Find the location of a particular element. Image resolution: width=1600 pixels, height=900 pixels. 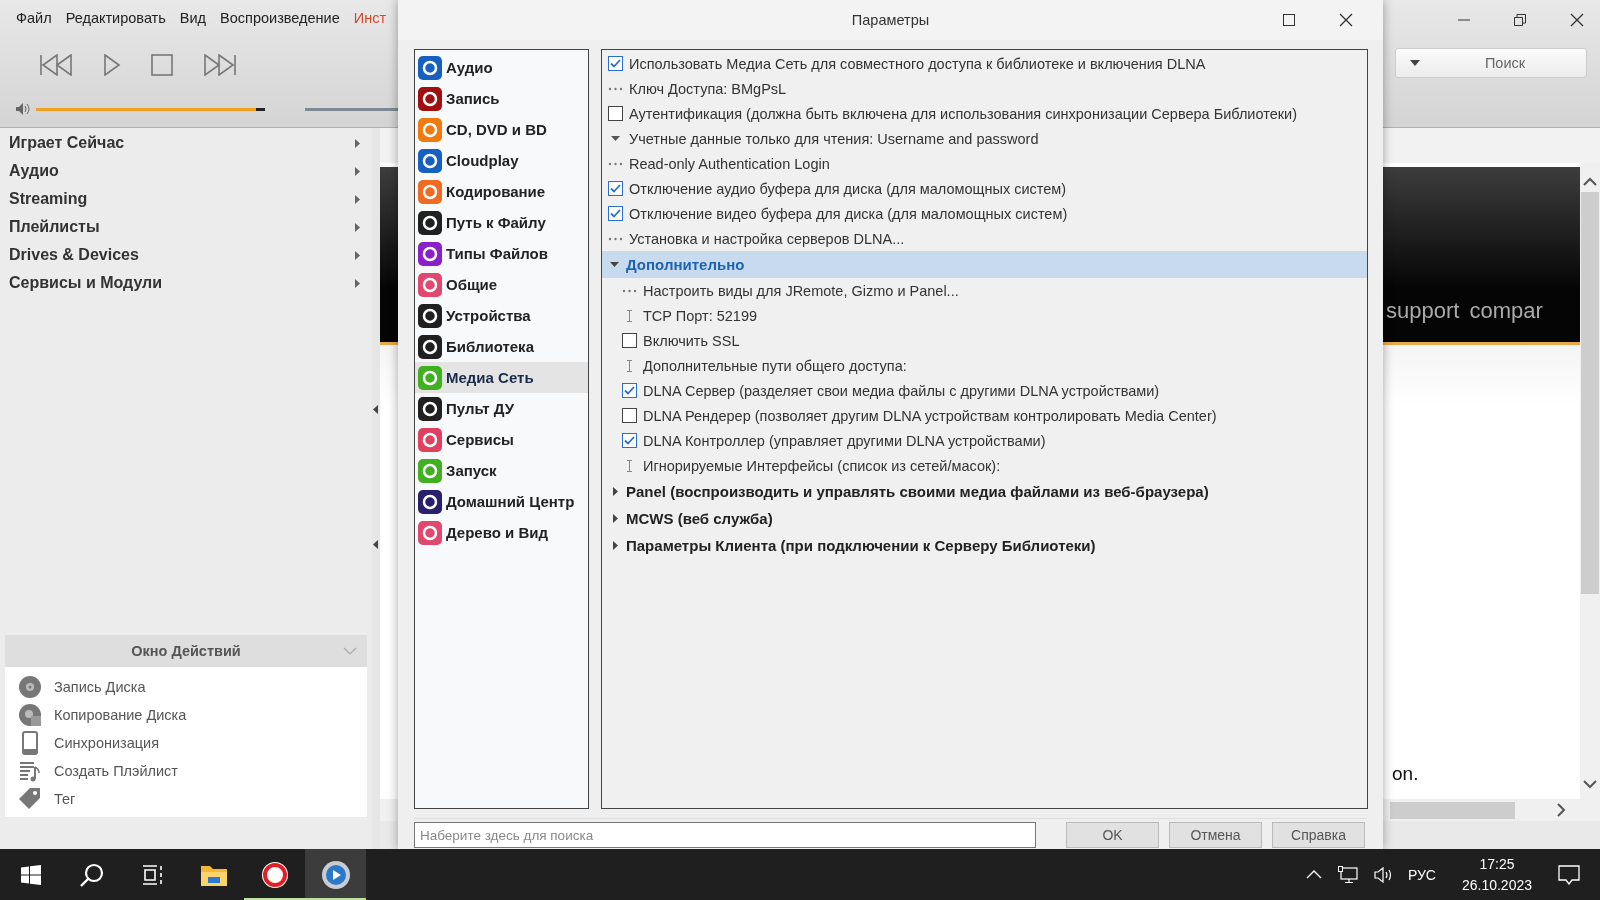

play-icon is located at coordinates (112, 65).